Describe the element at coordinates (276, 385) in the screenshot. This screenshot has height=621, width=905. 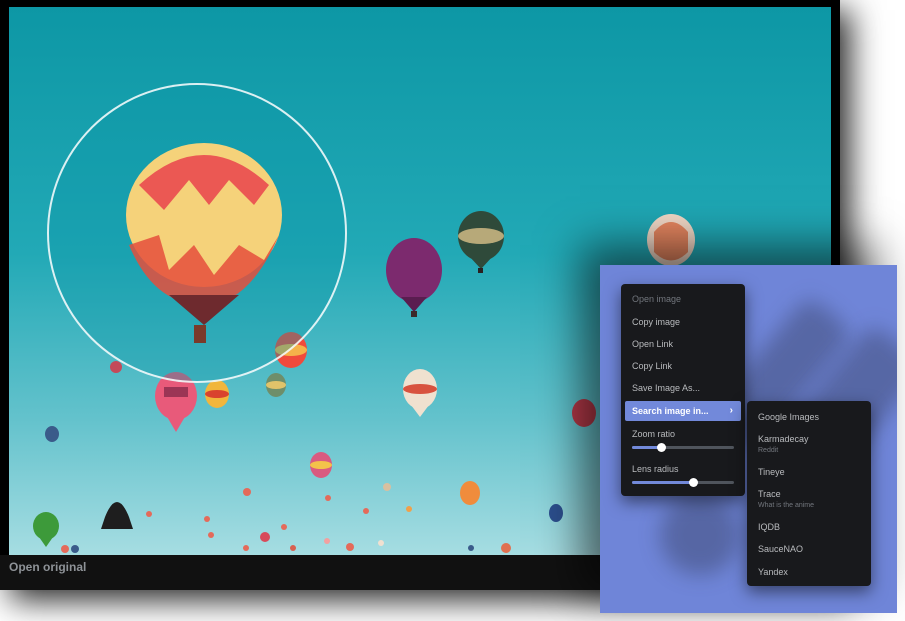
I see `balloon-gray-green` at that location.